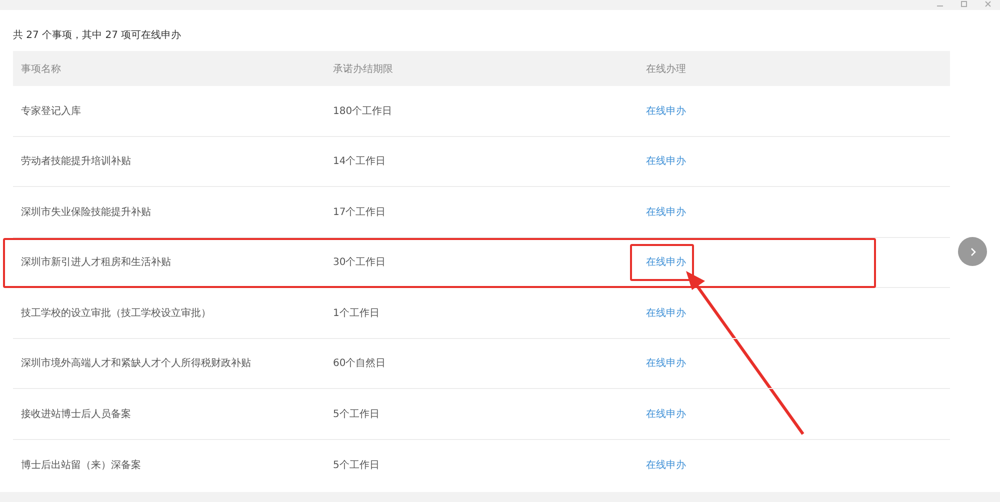  Describe the element at coordinates (86, 212) in the screenshot. I see `table-cell-text: 深圳市失业保险技能提升补贴` at that location.